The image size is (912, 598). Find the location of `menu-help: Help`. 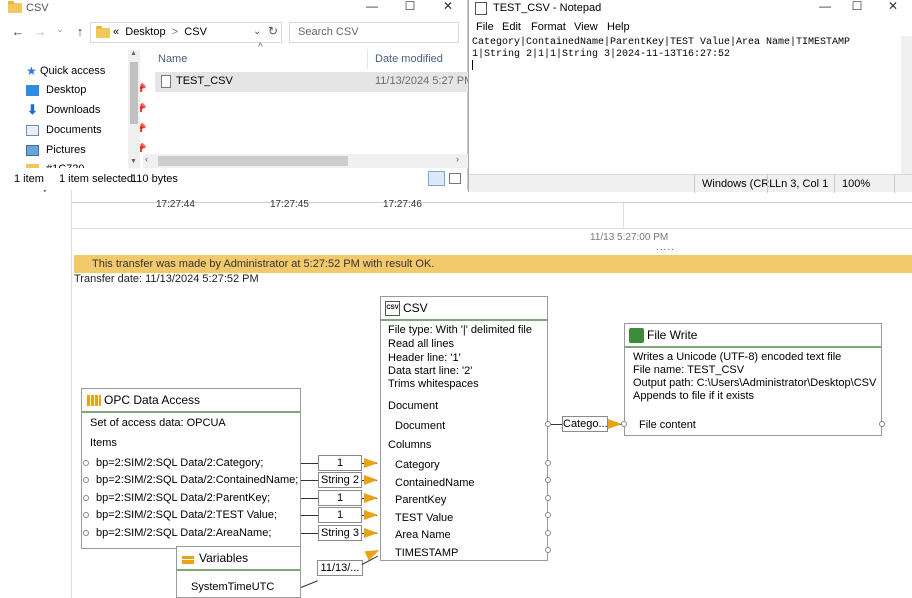

menu-help: Help is located at coordinates (618, 27).